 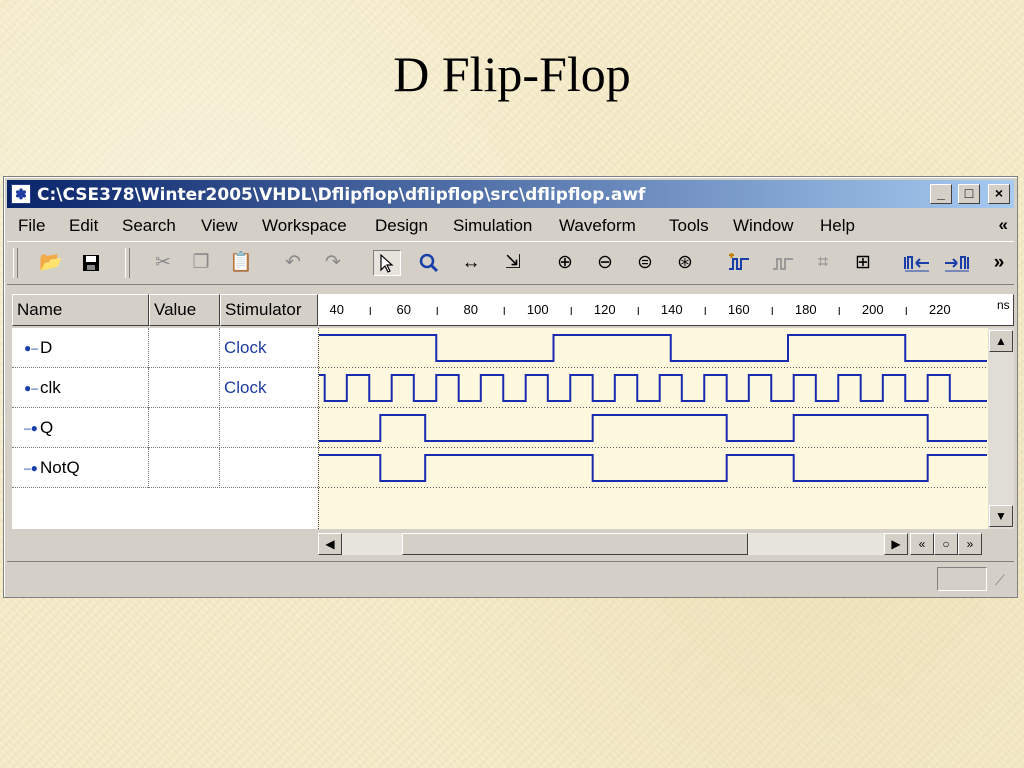 I want to click on menu-window: Window, so click(x=763, y=226).